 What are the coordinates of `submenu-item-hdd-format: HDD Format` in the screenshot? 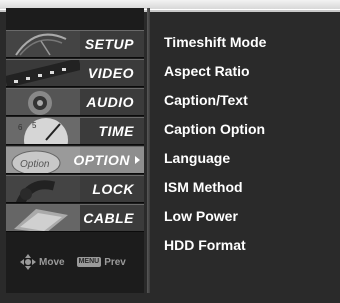 It's located at (205, 245).